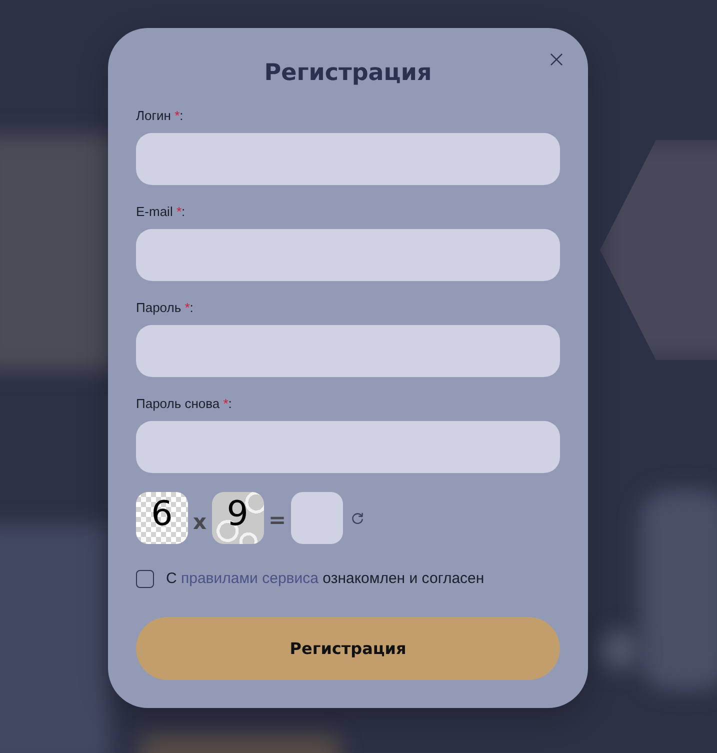 The width and height of the screenshot is (717, 753). What do you see at coordinates (238, 518) in the screenshot?
I see `captcha-image: 9` at bounding box center [238, 518].